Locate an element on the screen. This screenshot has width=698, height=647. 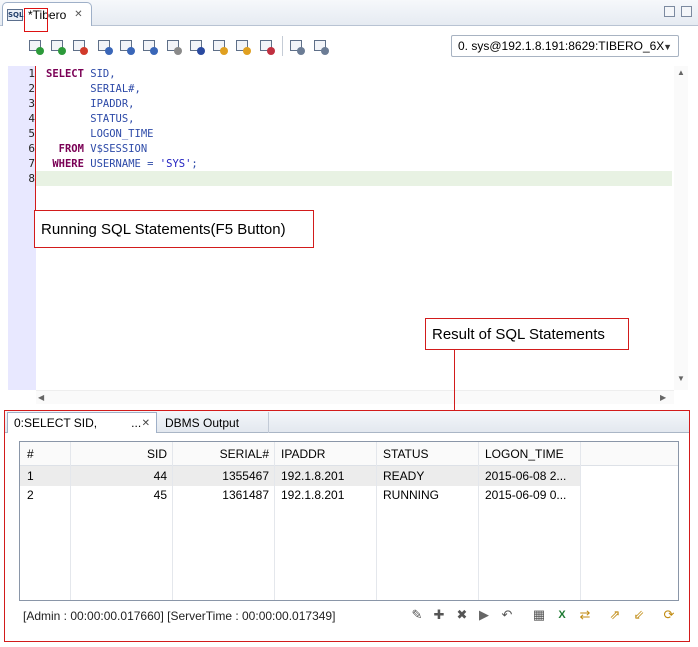
tab-dbms-output: DBMS Output is located at coordinates (214, 422).